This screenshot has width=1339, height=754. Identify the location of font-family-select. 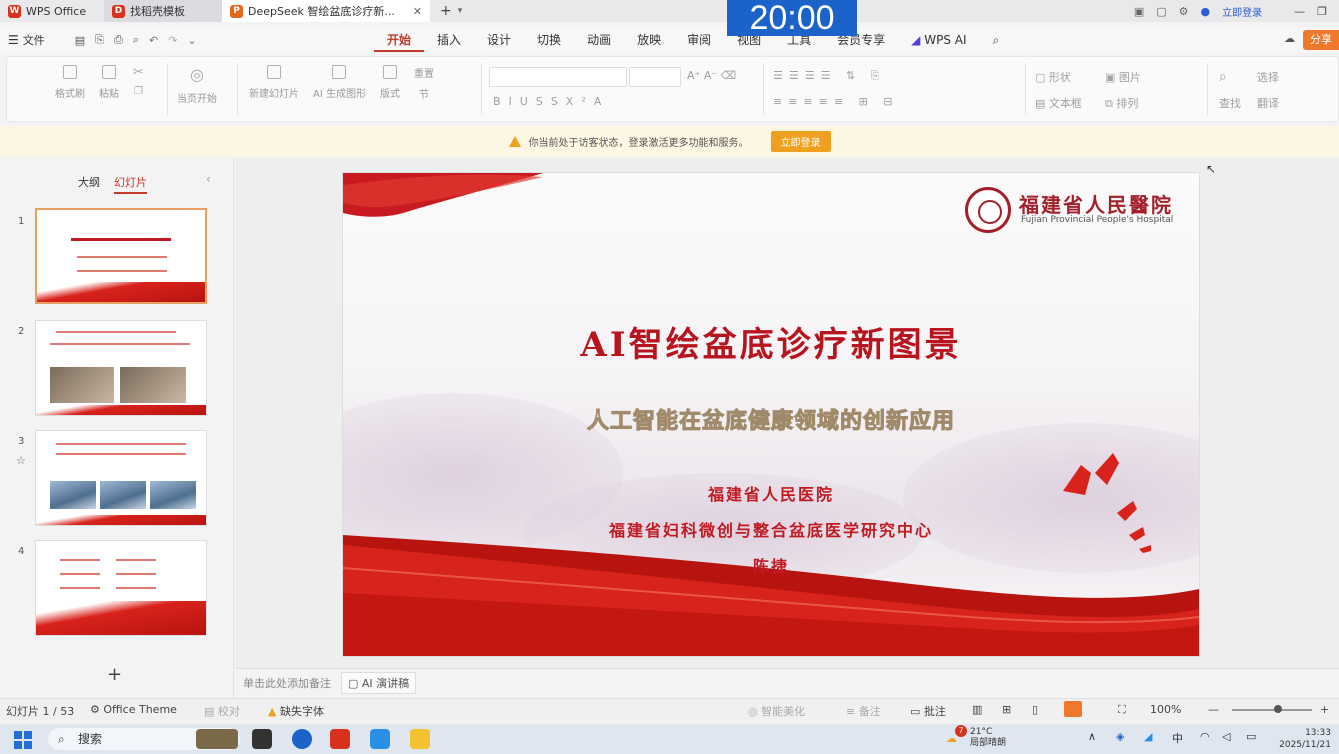
(558, 77).